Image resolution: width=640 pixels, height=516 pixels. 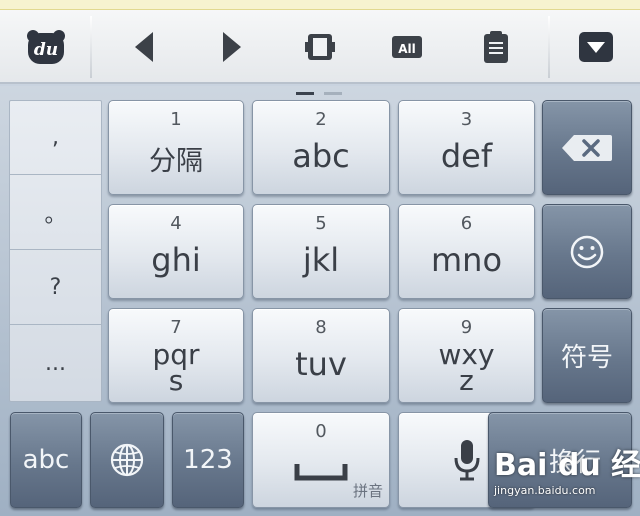 I want to click on clipboard-icon, so click(x=496, y=47).